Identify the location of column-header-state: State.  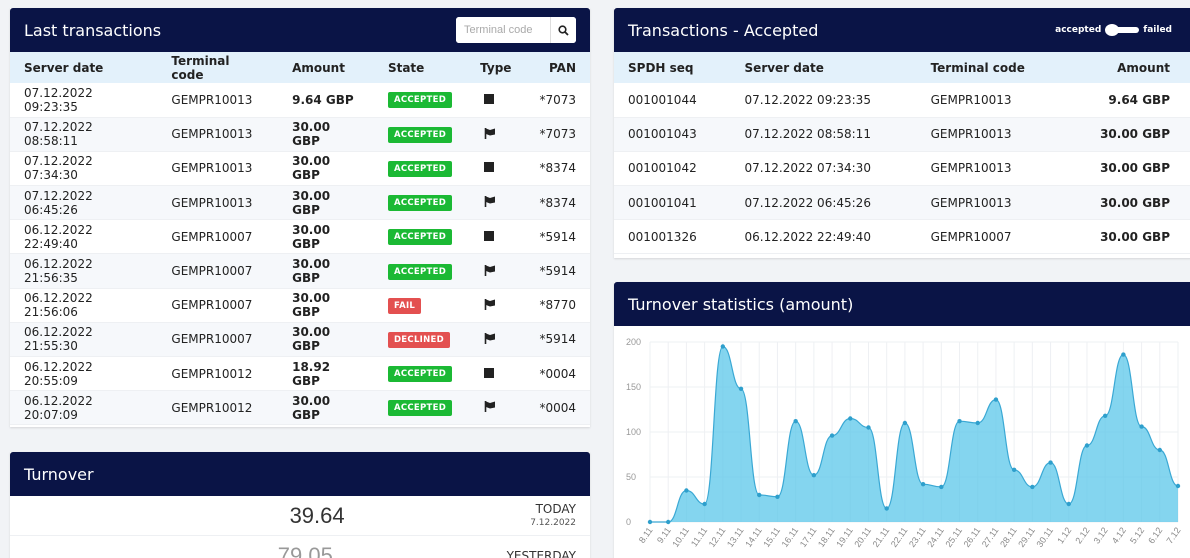
(420, 67).